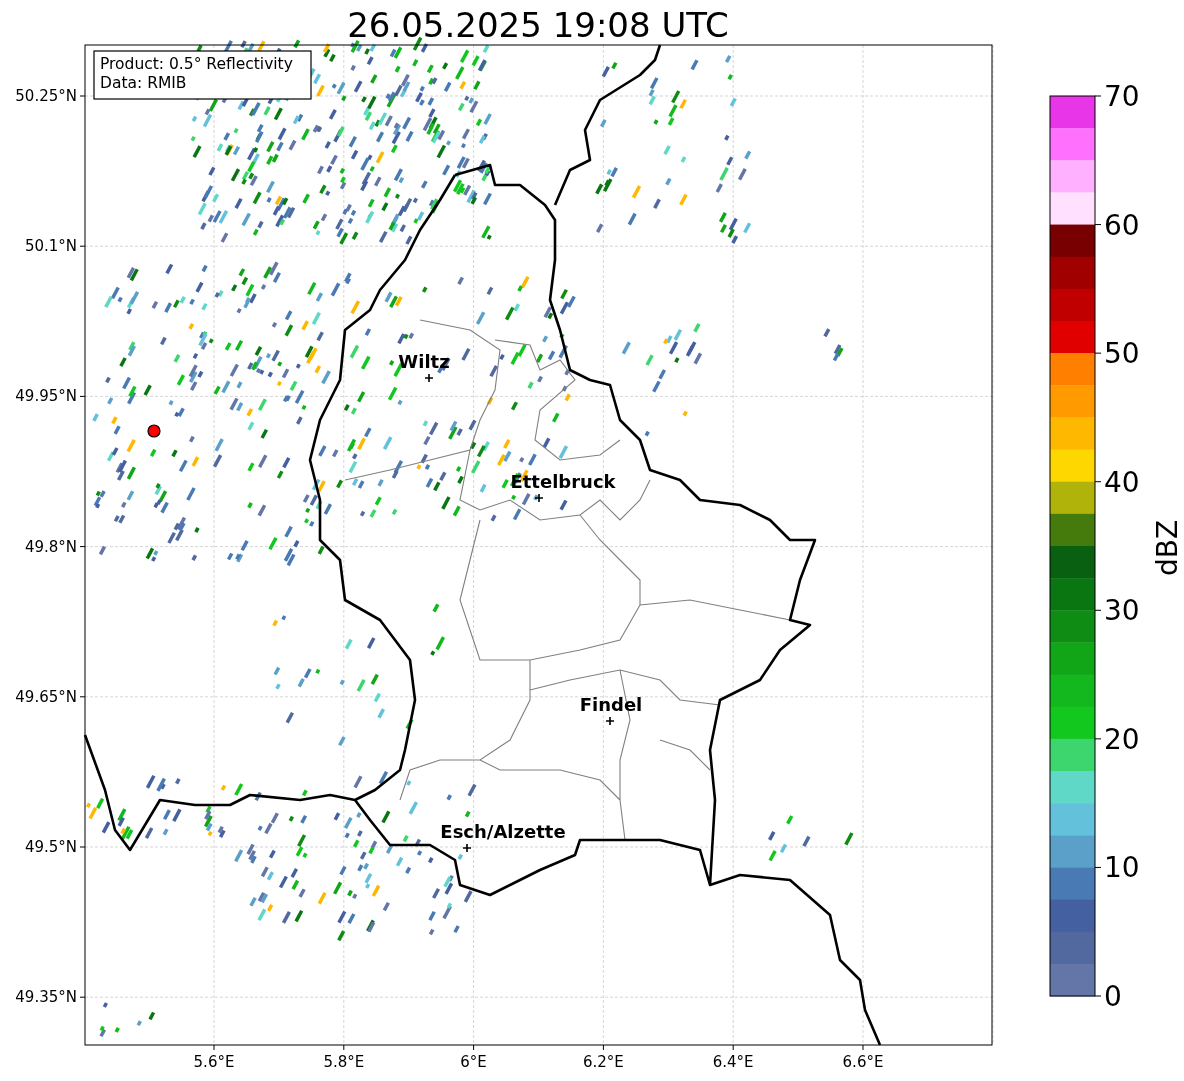 This screenshot has width=1184, height=1081. Describe the element at coordinates (1122, 611) in the screenshot. I see `colorbar-tick-label: 30` at that location.